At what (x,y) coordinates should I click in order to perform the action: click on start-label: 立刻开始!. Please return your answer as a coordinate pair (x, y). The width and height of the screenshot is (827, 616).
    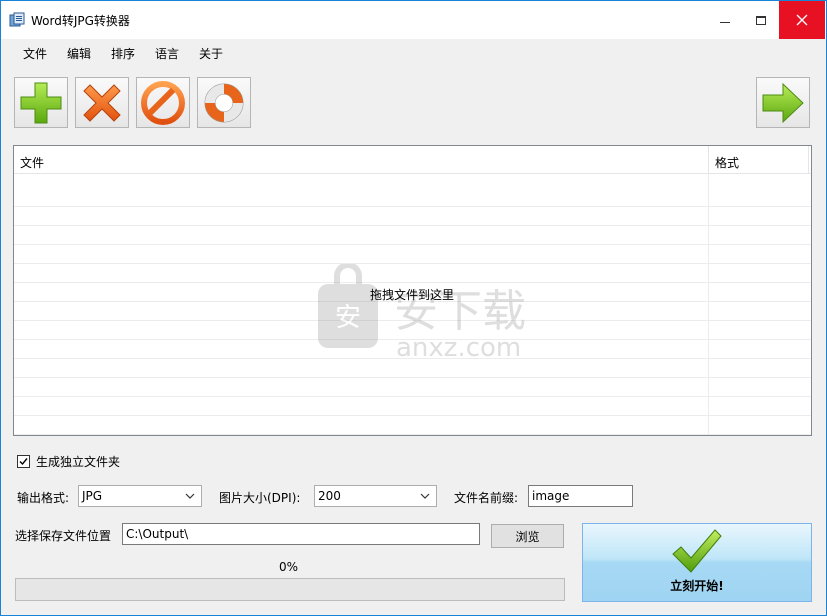
    Looking at the image, I should click on (697, 586).